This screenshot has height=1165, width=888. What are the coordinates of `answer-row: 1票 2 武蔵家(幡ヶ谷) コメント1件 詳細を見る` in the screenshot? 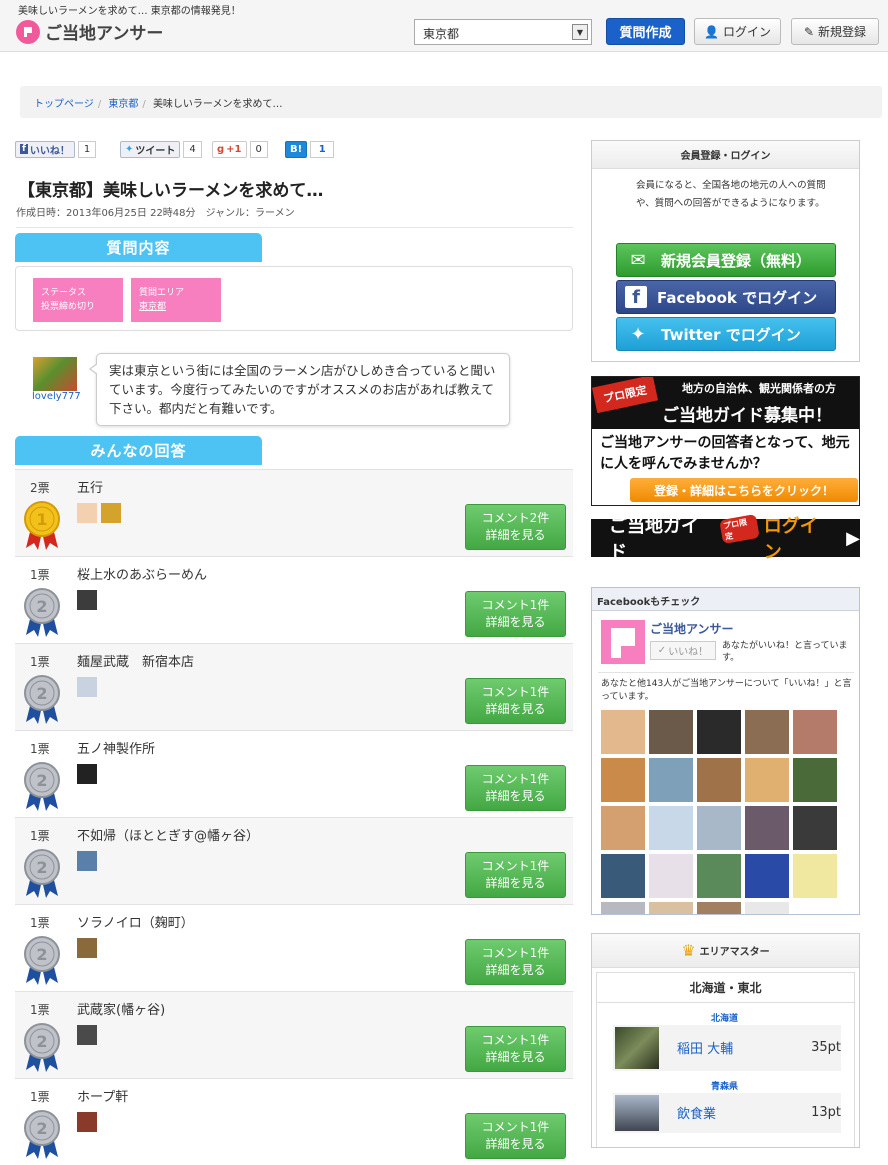 It's located at (294, 1034).